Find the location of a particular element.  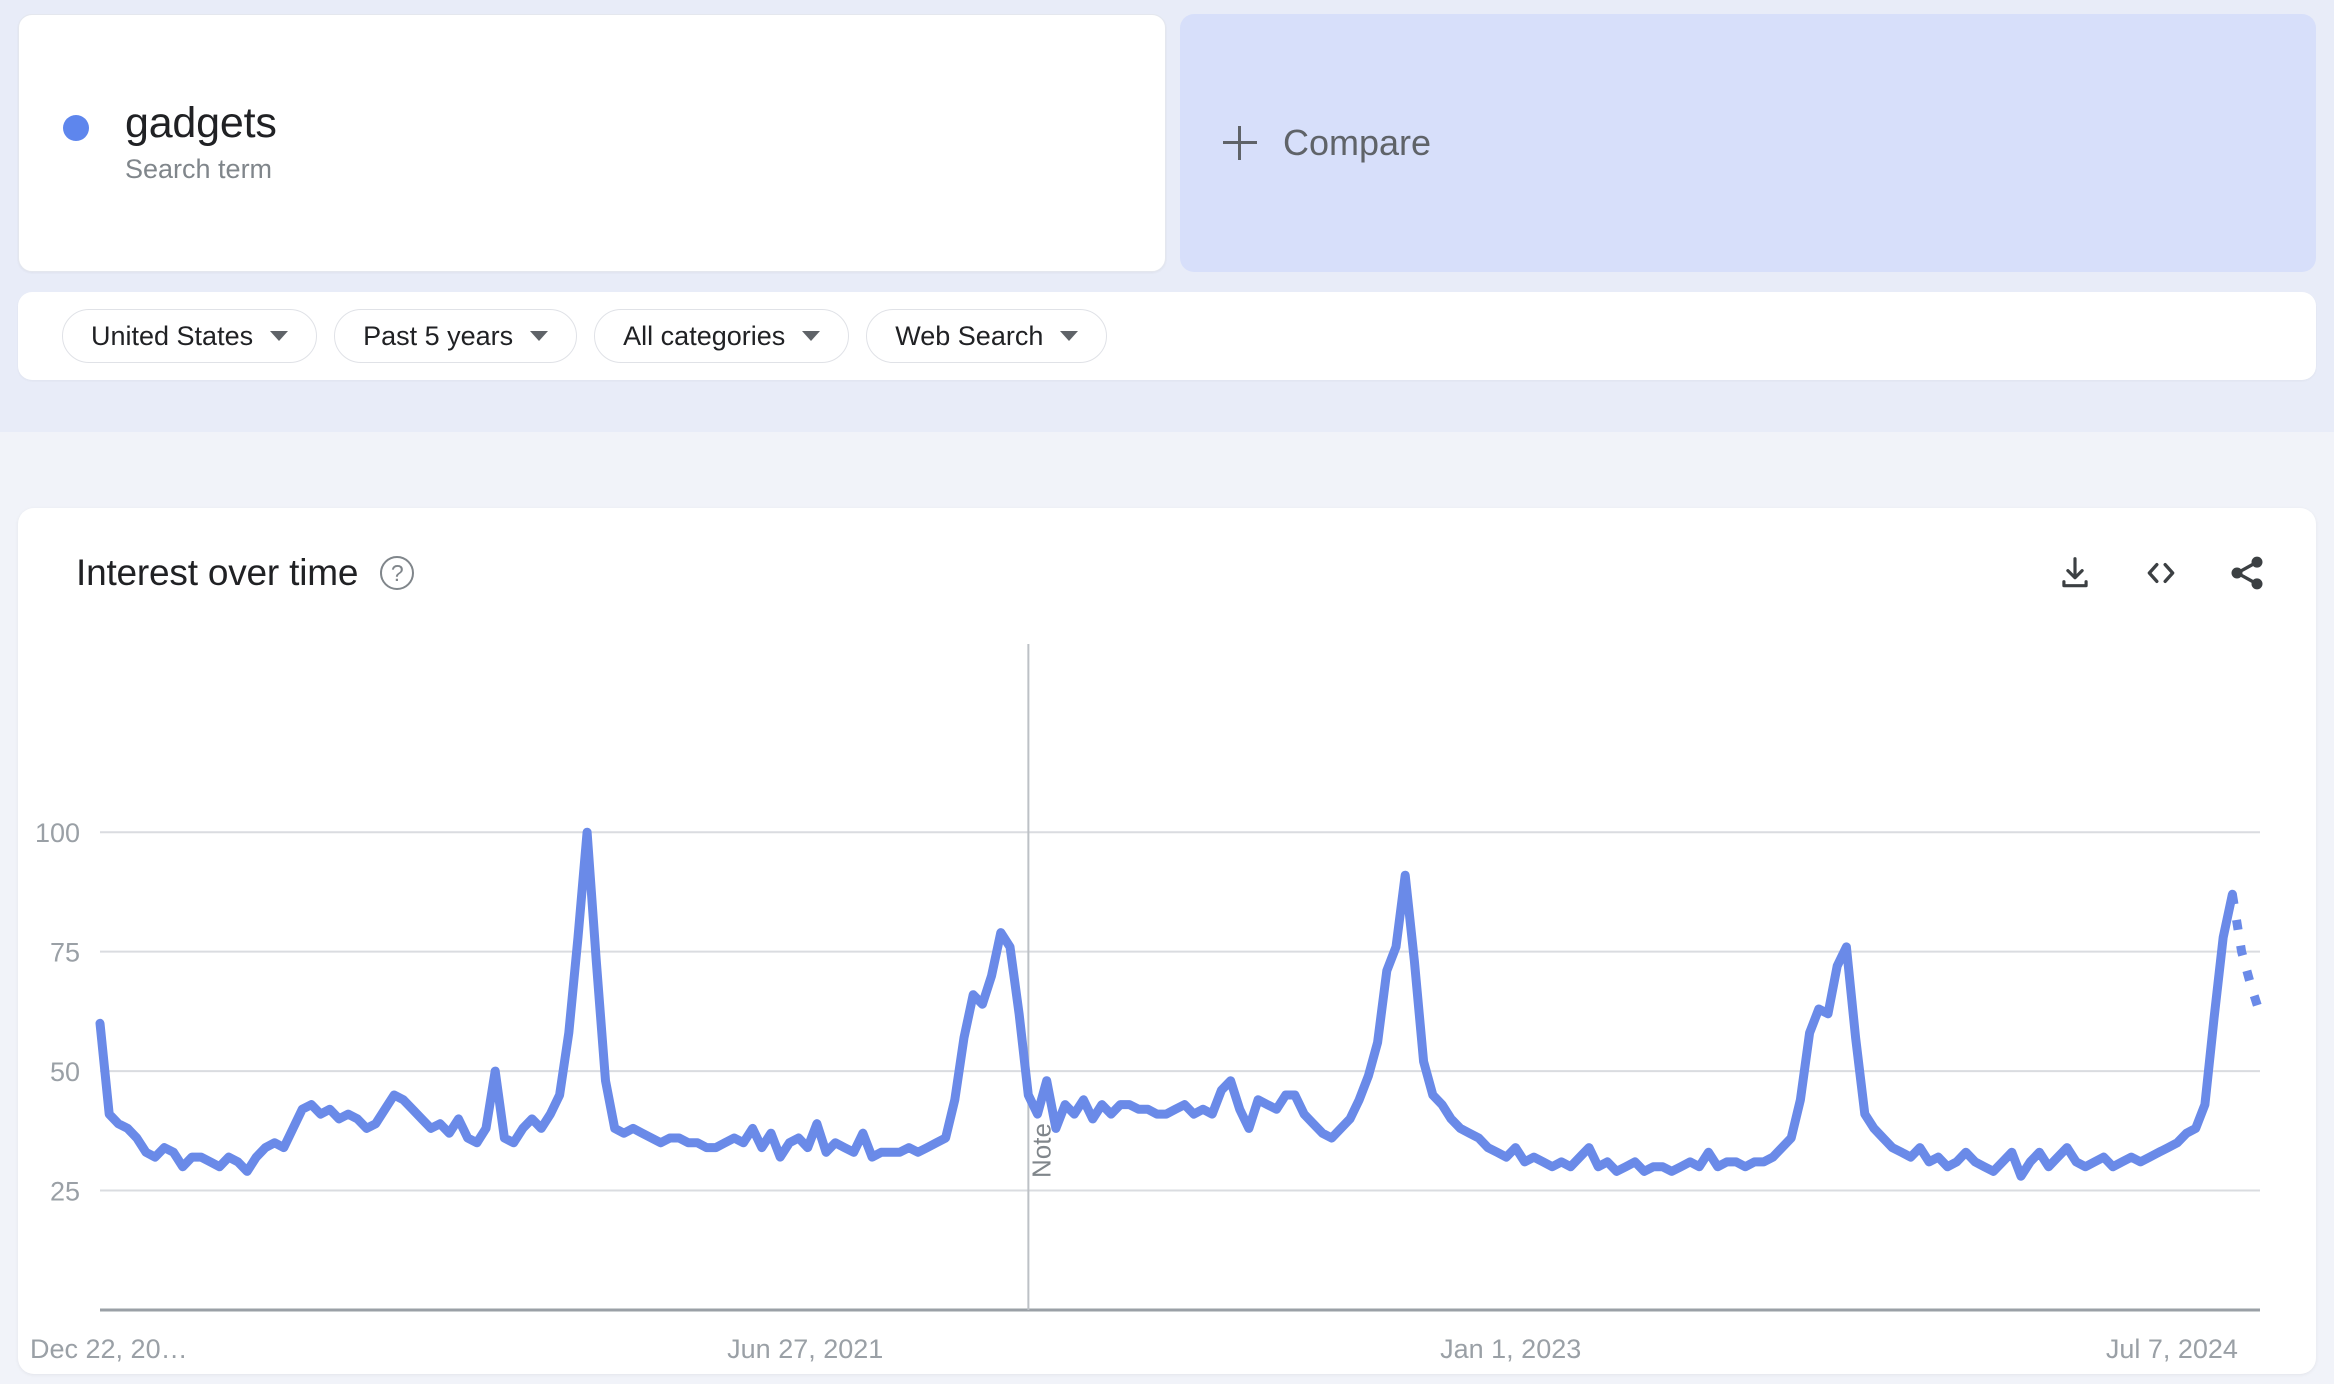

download-icon is located at coordinates (2075, 573).